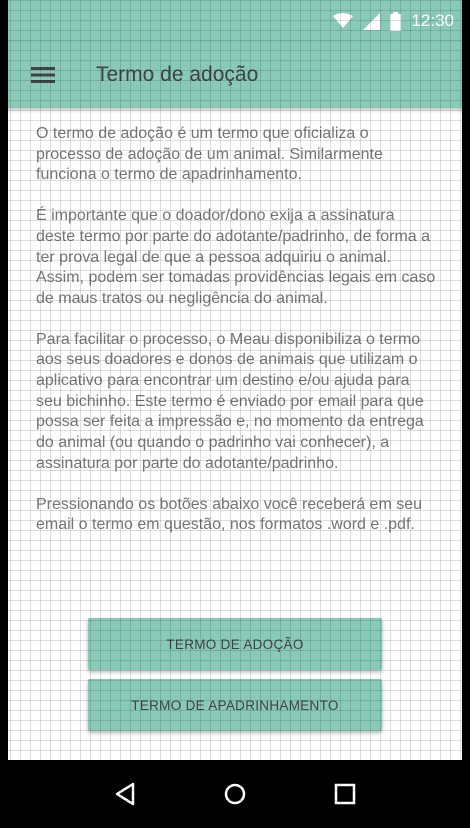 This screenshot has width=470, height=828. What do you see at coordinates (466, 380) in the screenshot?
I see `device-frame-right` at bounding box center [466, 380].